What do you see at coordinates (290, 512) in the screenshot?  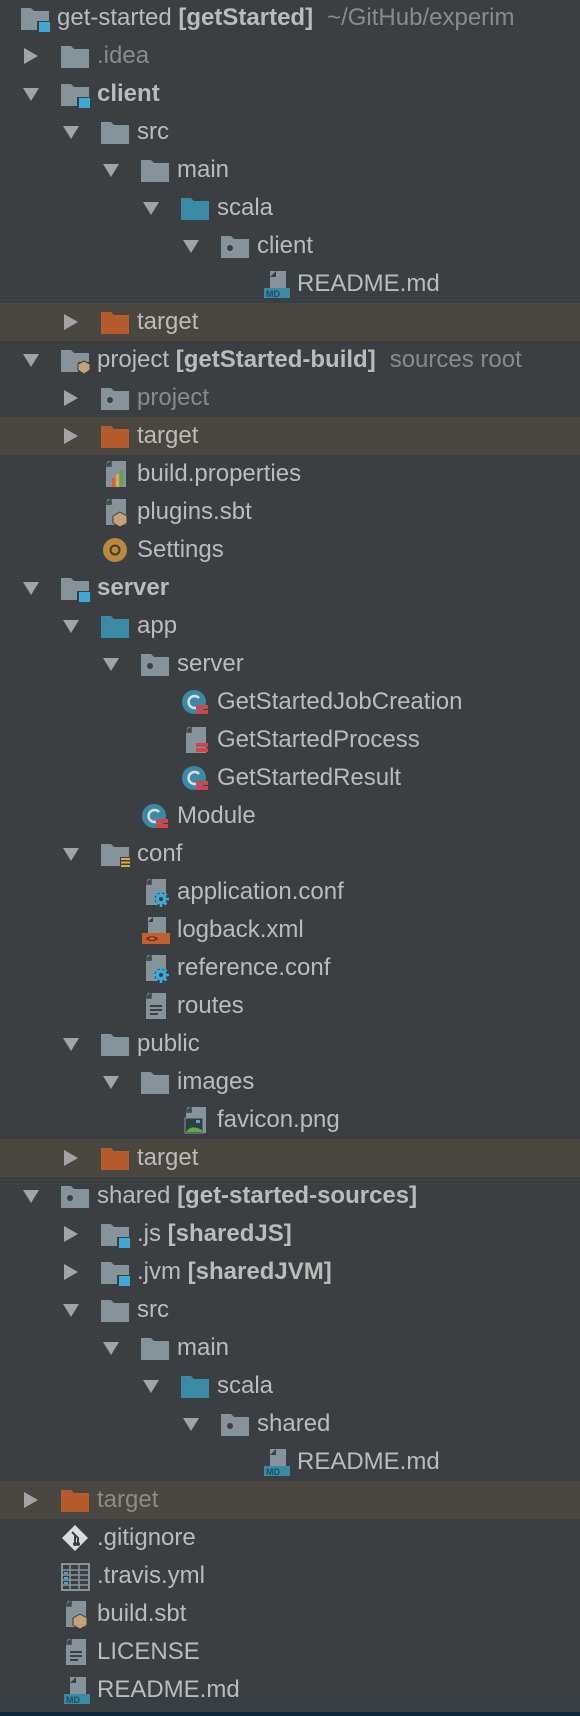 I see `tree-row: plugins.sbt` at bounding box center [290, 512].